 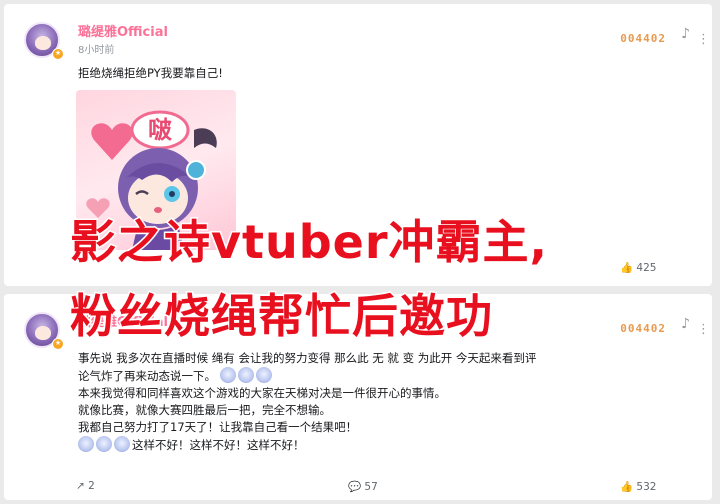 I want to click on comment-count: 57, so click(x=371, y=487).